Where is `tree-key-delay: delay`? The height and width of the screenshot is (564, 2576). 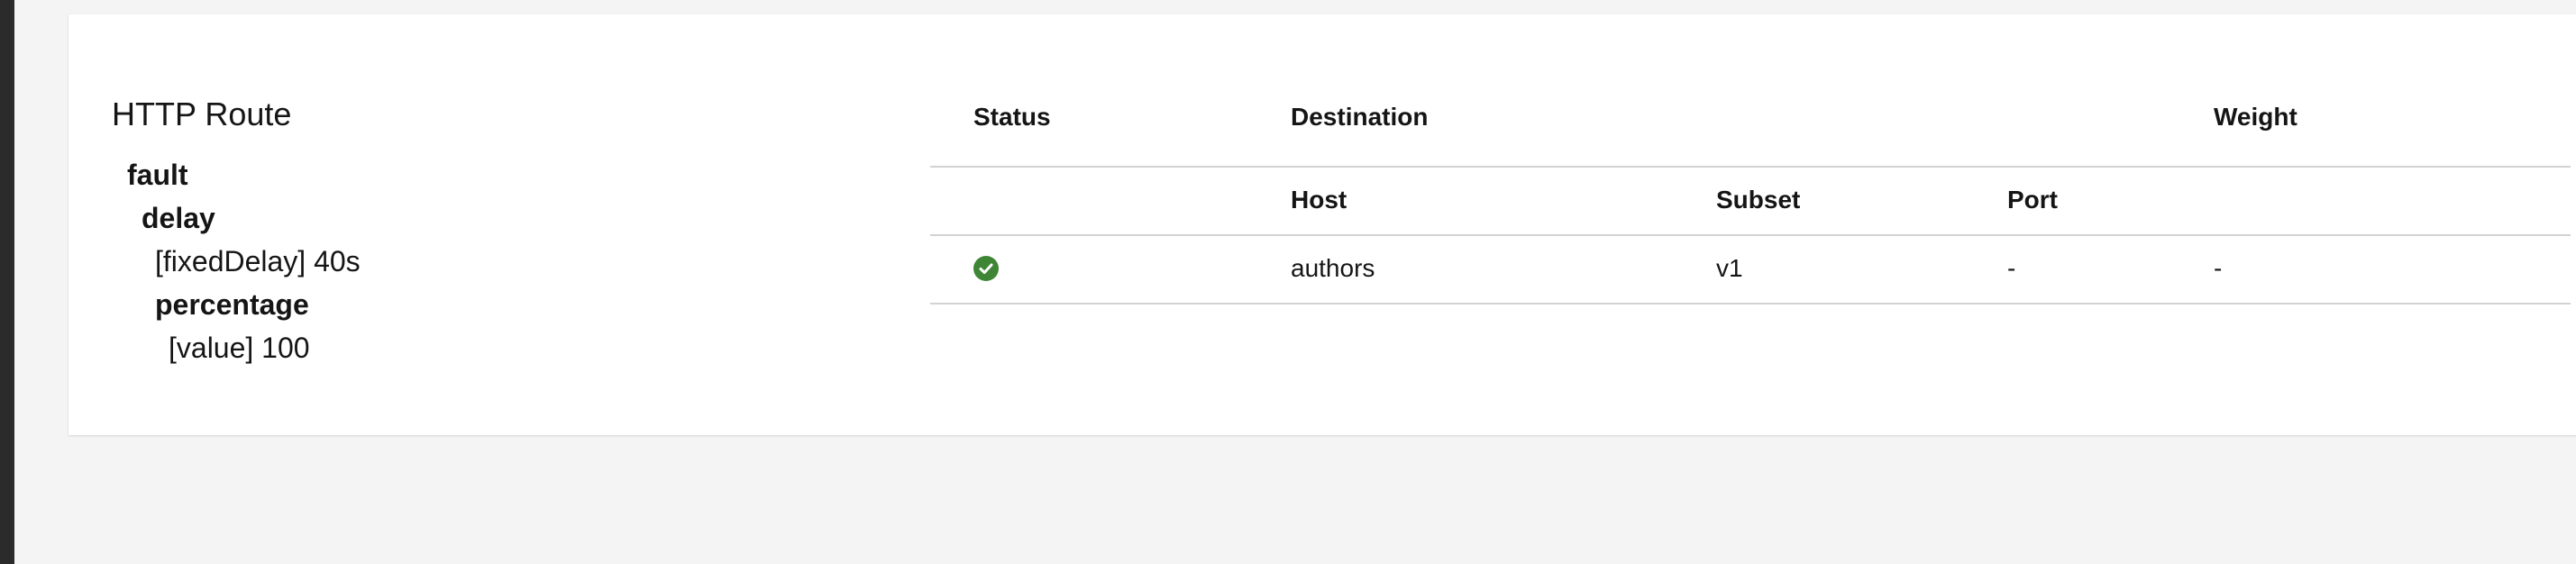 tree-key-delay: delay is located at coordinates (178, 218).